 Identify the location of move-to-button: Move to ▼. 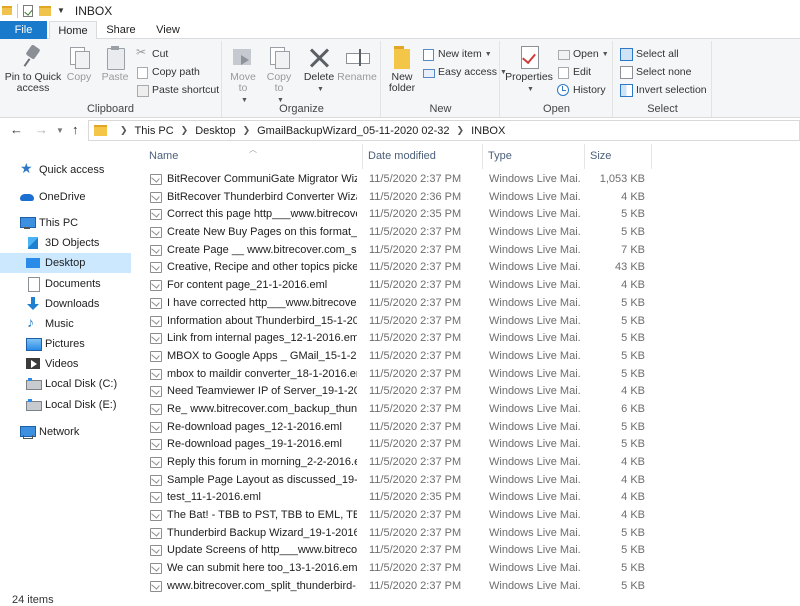
(243, 75).